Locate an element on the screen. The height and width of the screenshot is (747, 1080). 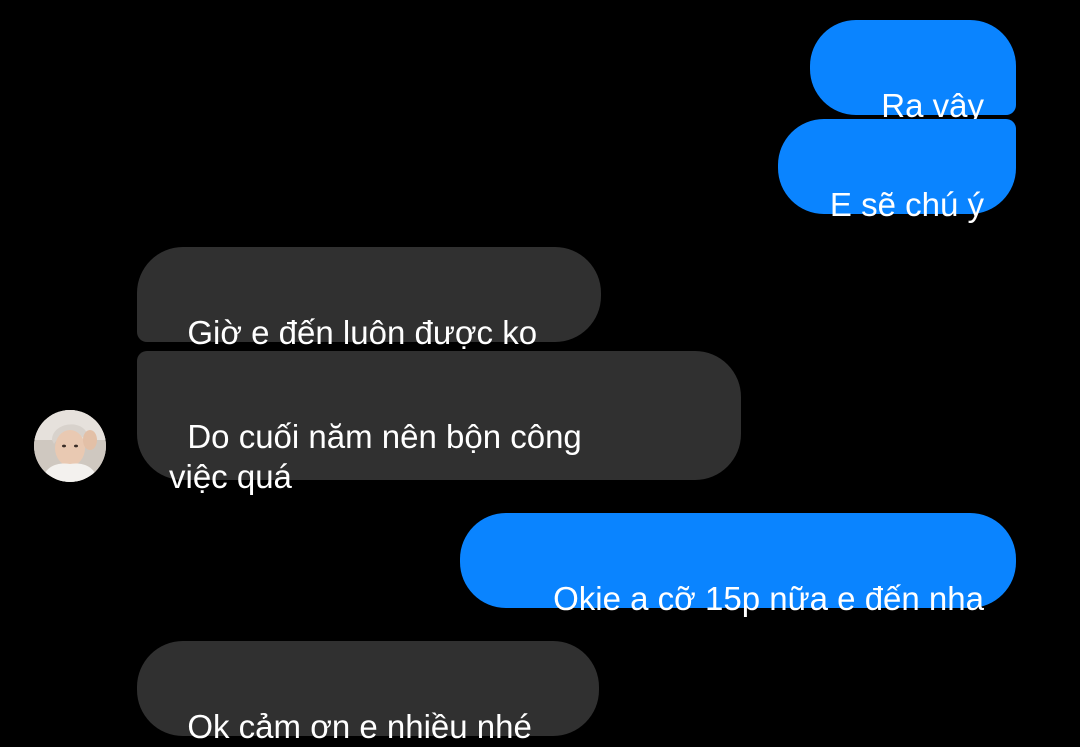
message-text: E sẽ chú ý is located at coordinates (906, 204).